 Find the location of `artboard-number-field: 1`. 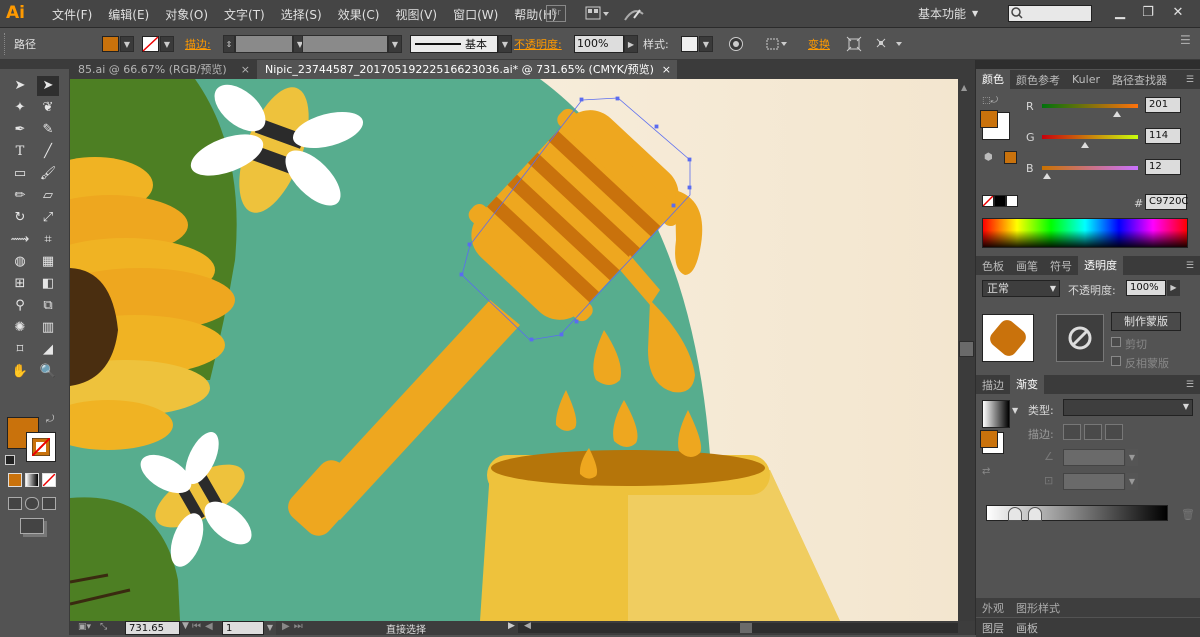

artboard-number-field: 1 is located at coordinates (243, 628).